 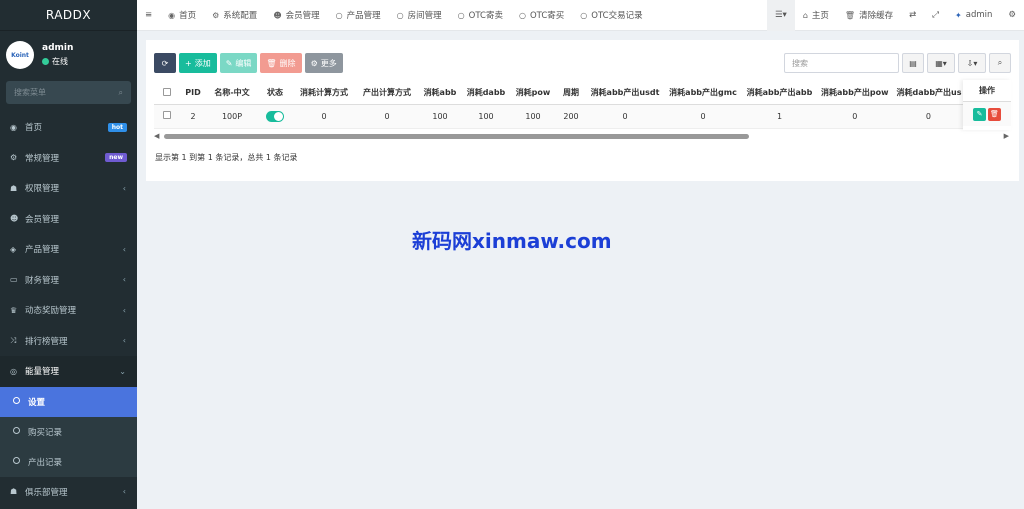 I want to click on sidebar-item-auth: ☗ 权限管理 ‹, so click(x=68, y=188).